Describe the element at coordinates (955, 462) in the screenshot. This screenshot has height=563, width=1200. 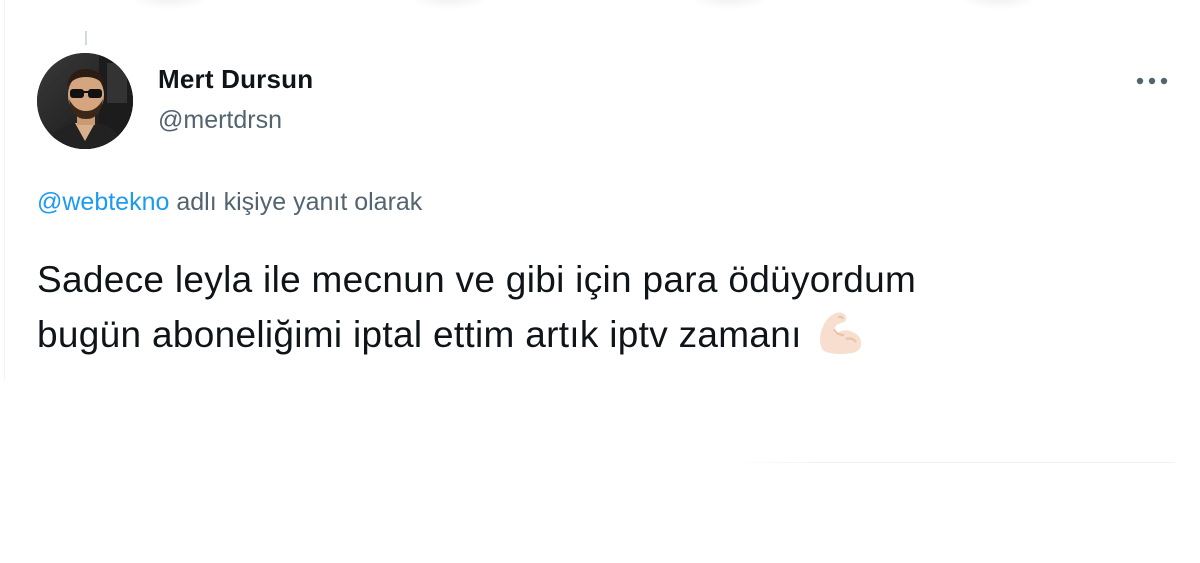
I see `divider` at that location.